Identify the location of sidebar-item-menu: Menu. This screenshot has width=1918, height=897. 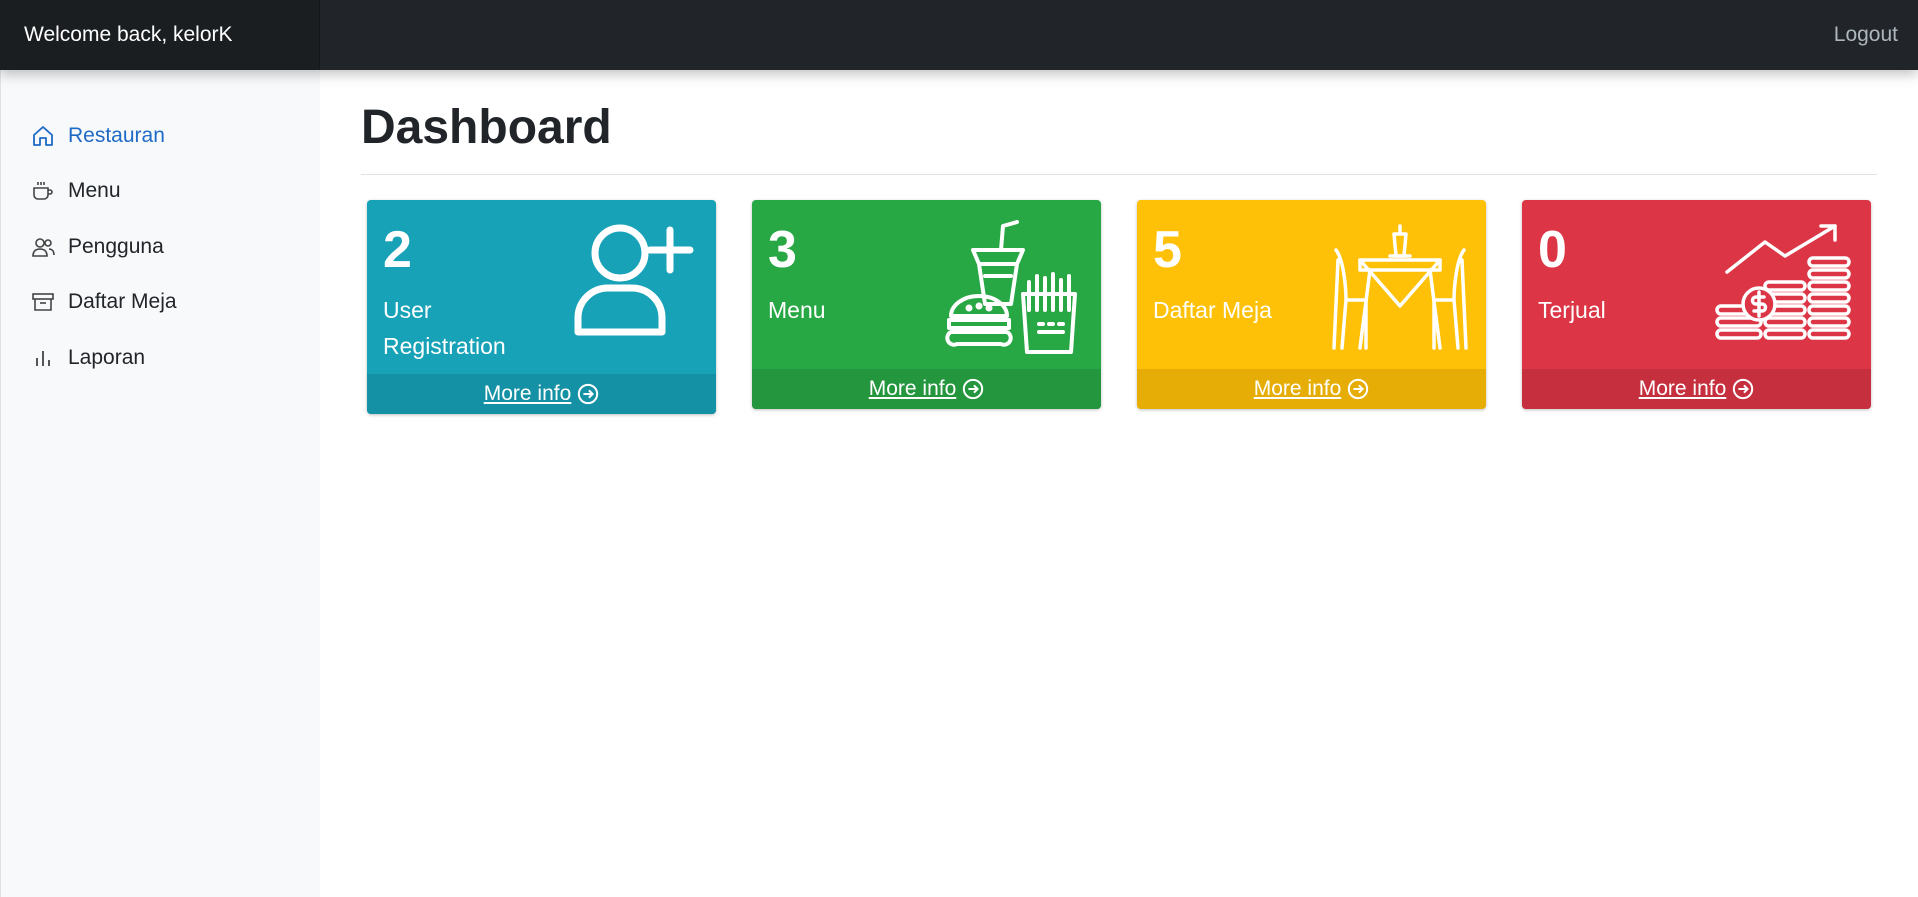
(160, 192).